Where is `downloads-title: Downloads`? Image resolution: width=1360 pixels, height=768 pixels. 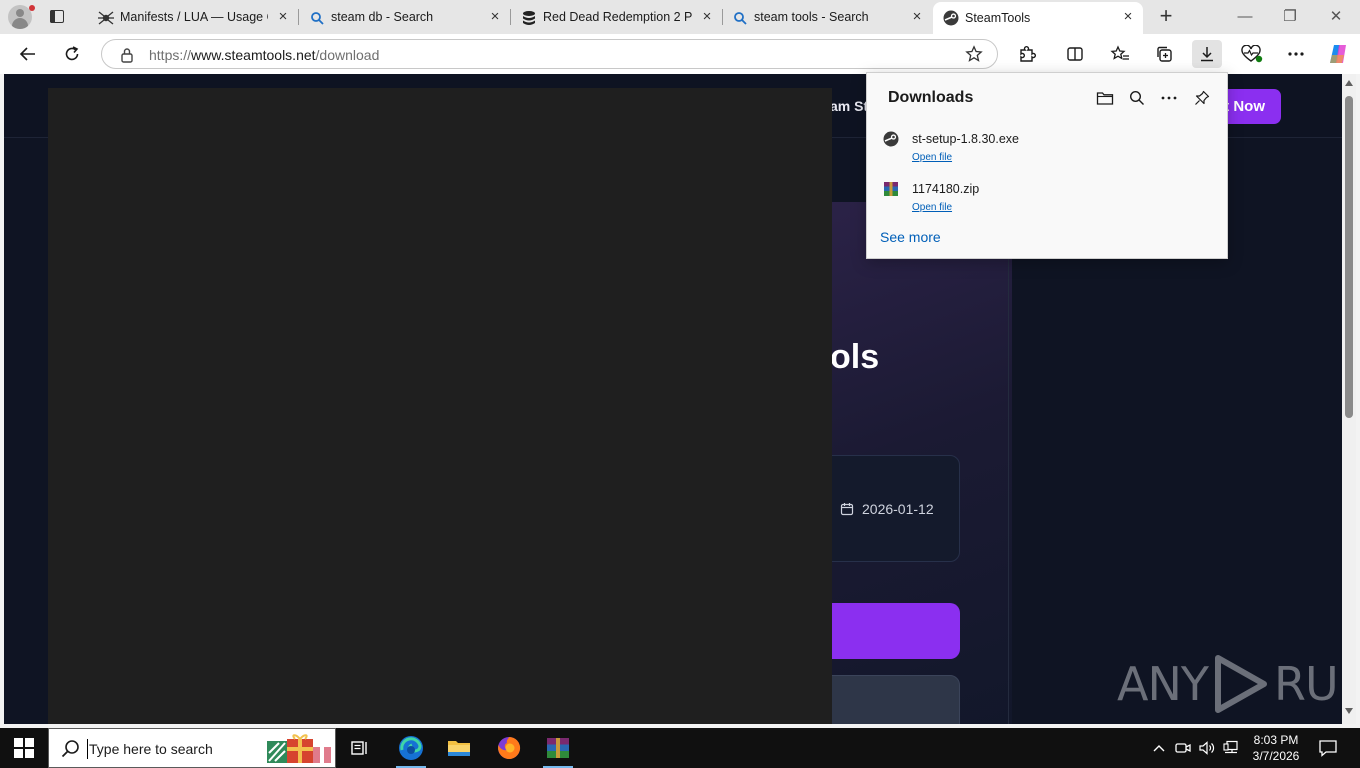 downloads-title: Downloads is located at coordinates (931, 97).